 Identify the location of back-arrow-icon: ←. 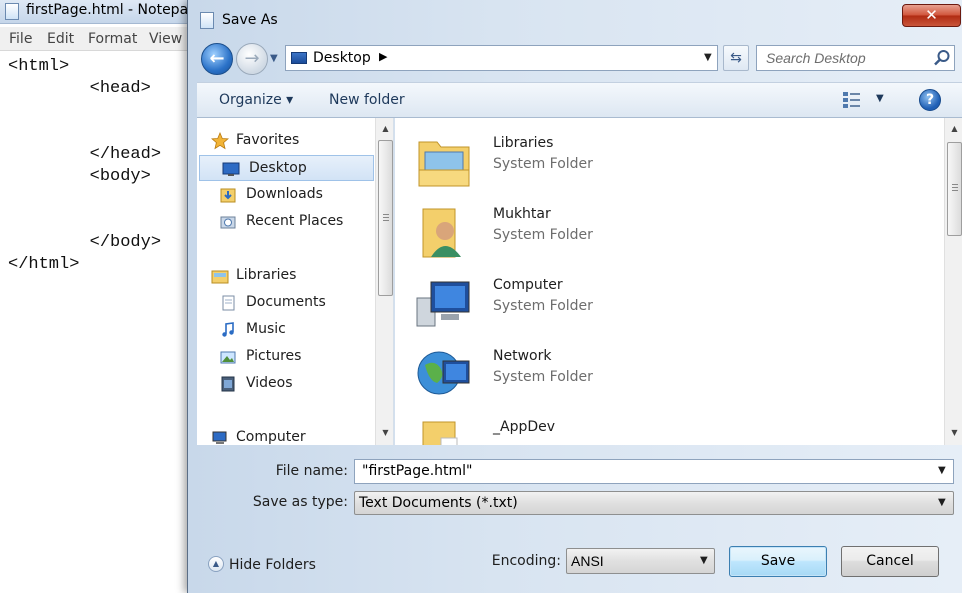
(217, 59).